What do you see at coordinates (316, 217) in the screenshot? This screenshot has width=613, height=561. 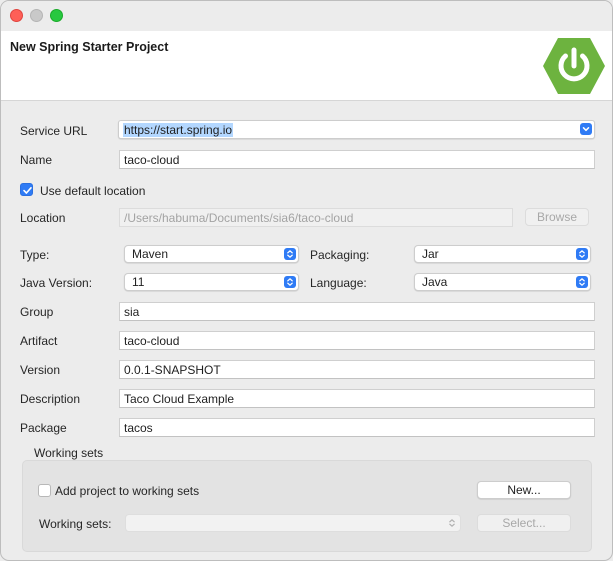 I see `location-input: /Users/habuma/Documents/sia6/taco-cloud` at bounding box center [316, 217].